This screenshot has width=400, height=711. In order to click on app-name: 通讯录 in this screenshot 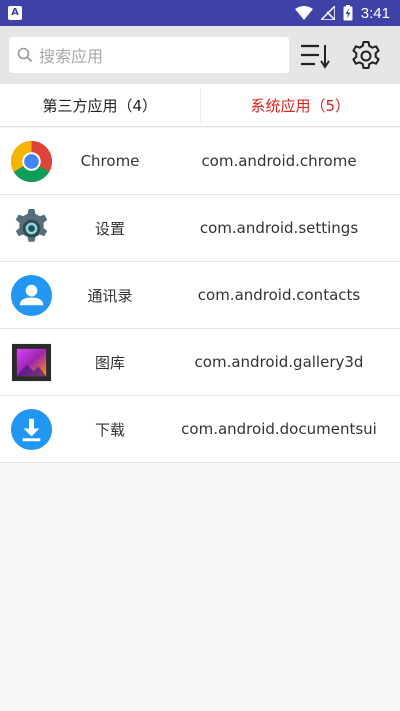, I will do `click(110, 295)`.